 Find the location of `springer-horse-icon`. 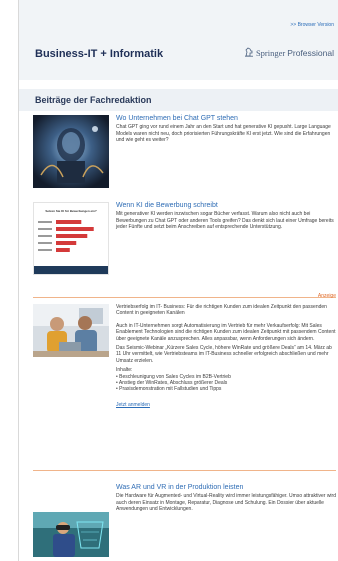

springer-horse-icon is located at coordinates (249, 53).